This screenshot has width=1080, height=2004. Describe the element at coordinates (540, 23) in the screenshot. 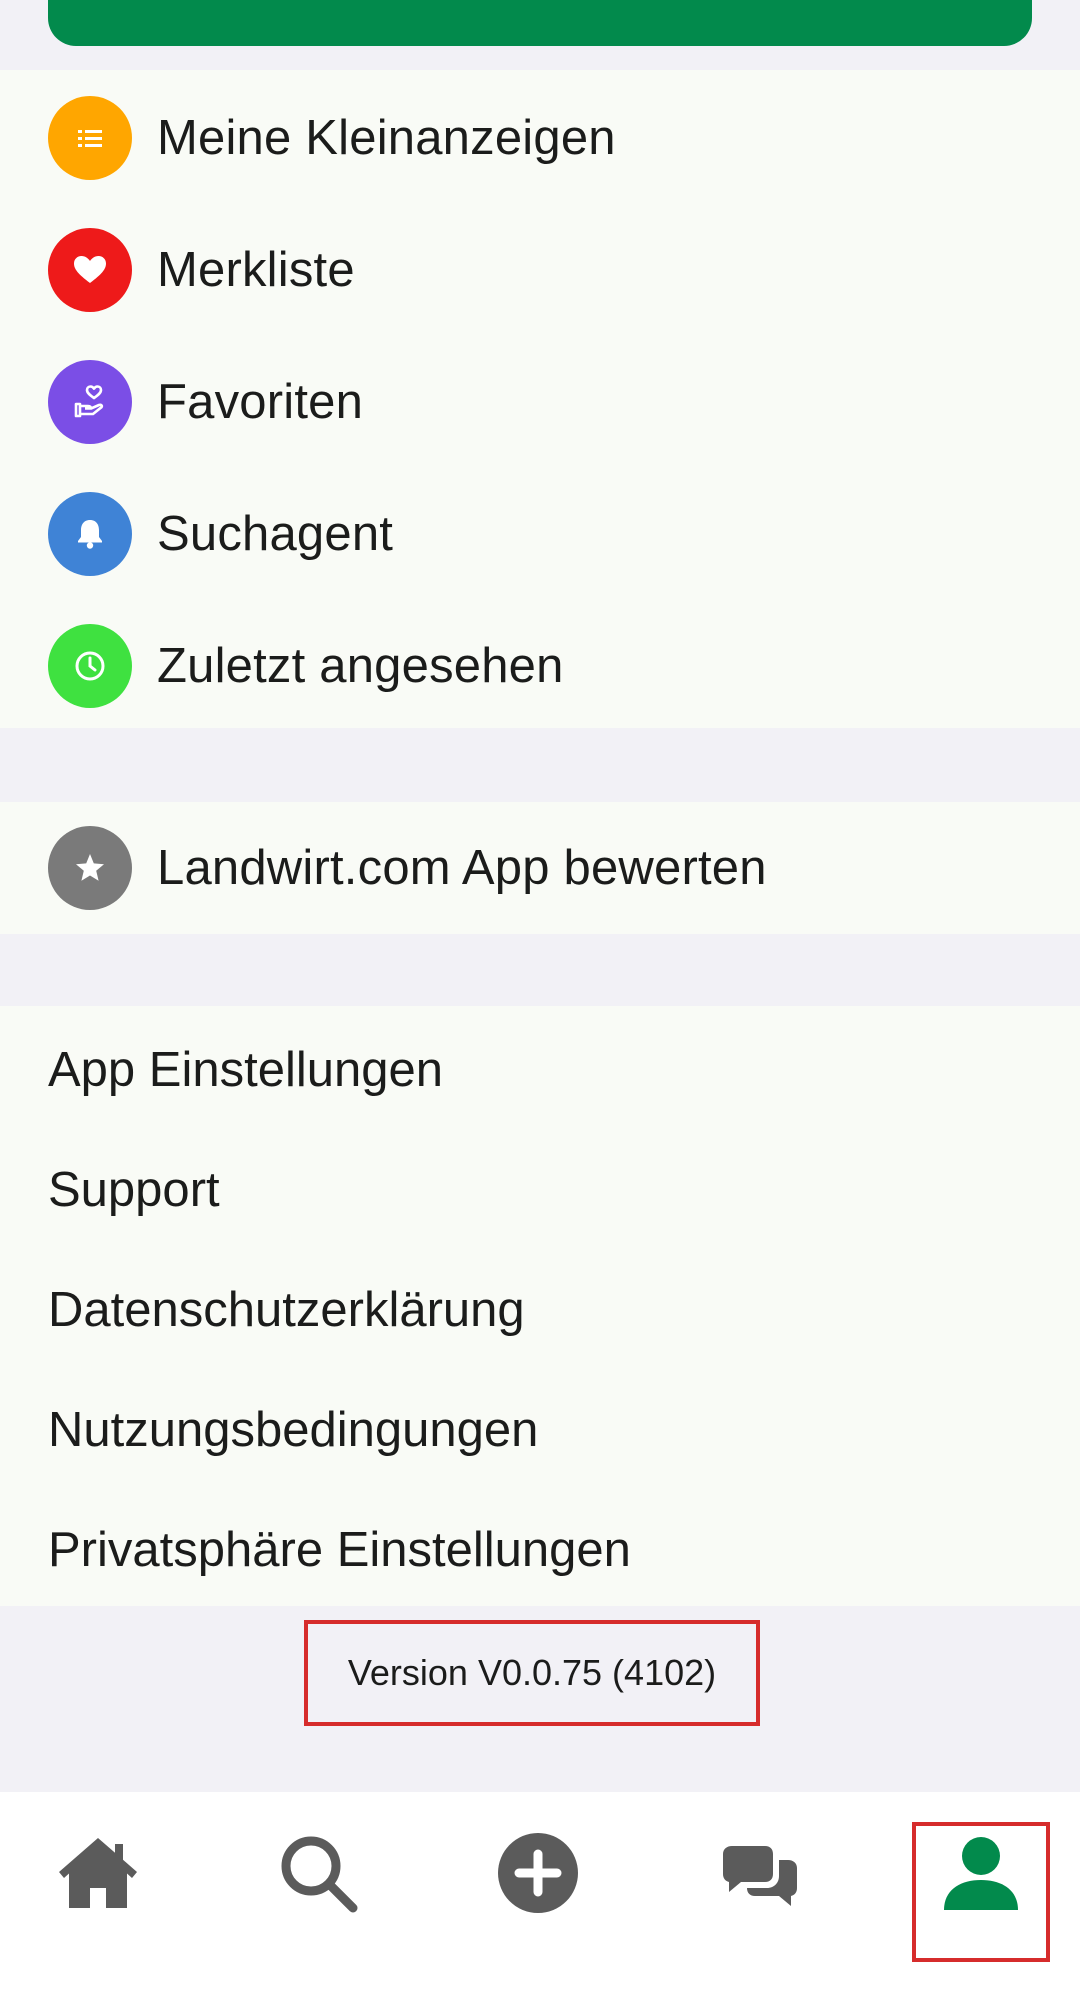

I see `top-green-banner` at that location.